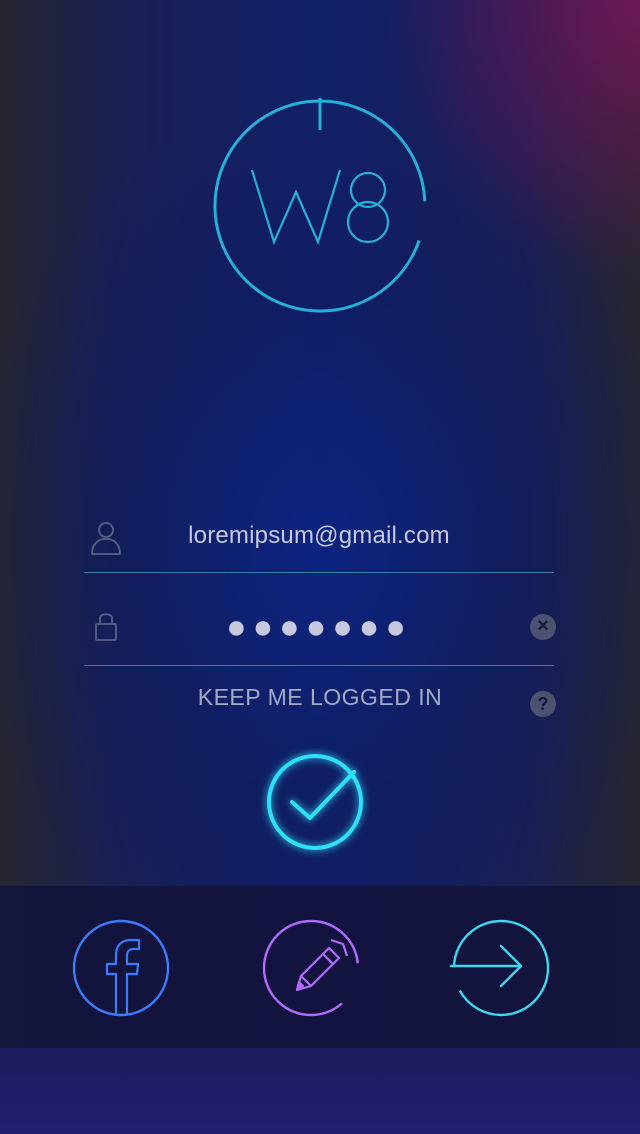 The height and width of the screenshot is (1134, 640). I want to click on keep-logged-in-checkbox, so click(315, 803).